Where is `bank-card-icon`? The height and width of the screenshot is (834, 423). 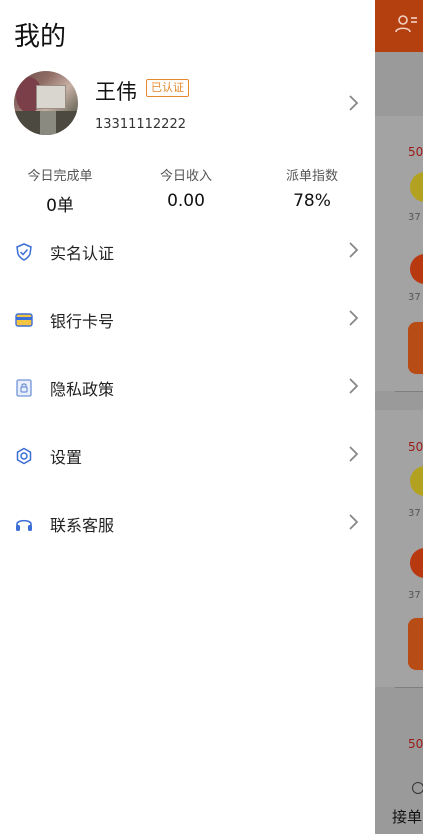
bank-card-icon is located at coordinates (24, 320).